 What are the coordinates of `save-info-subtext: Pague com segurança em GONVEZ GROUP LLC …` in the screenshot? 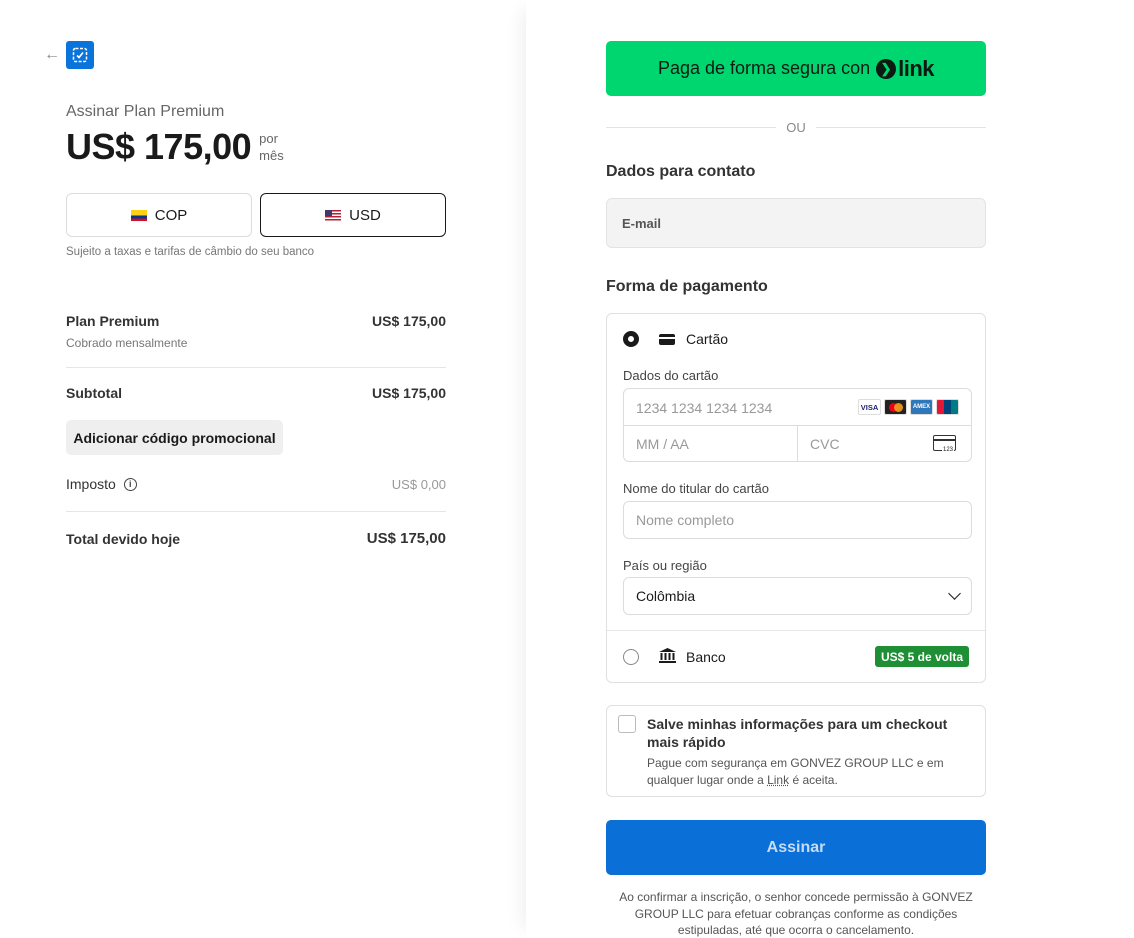 It's located at (795, 771).